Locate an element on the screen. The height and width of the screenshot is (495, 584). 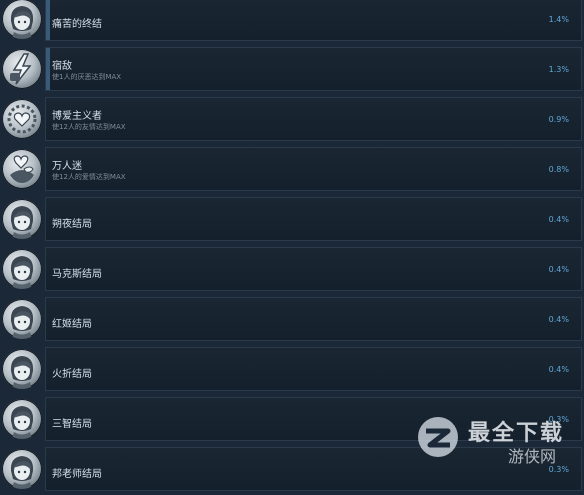
achievement-title: 朔夜结局 is located at coordinates (72, 224).